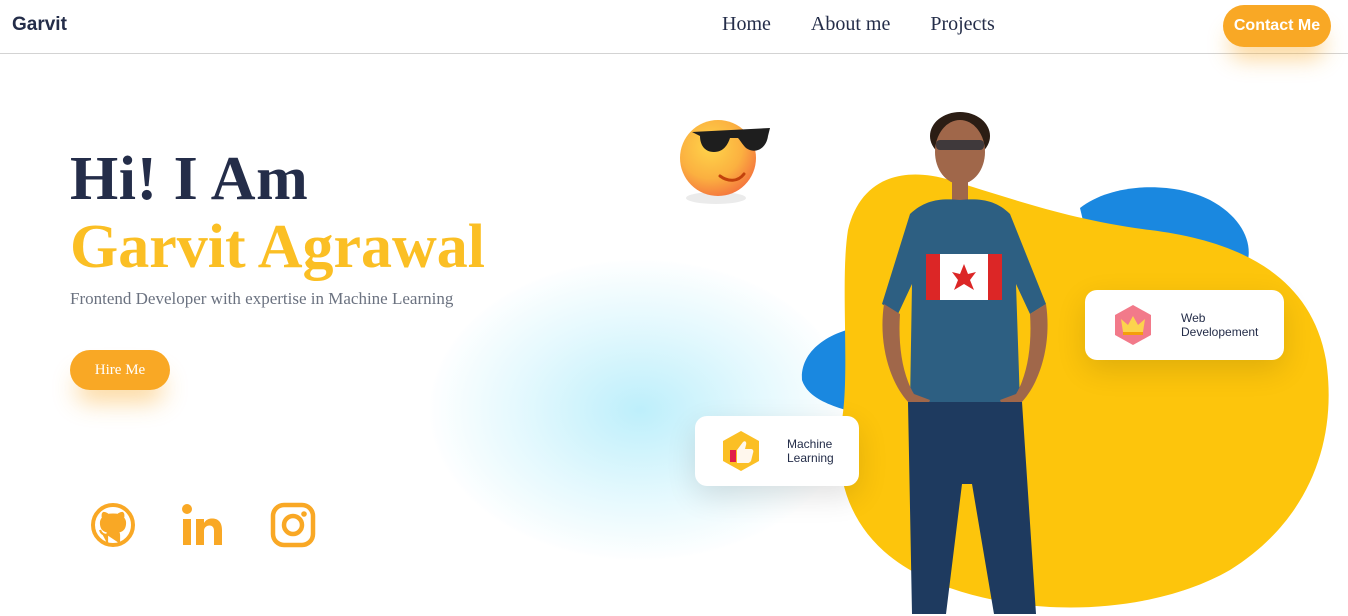 Image resolution: width=1348 pixels, height=616 pixels. What do you see at coordinates (1220, 332) in the screenshot?
I see `web-card-line2: Developement` at bounding box center [1220, 332].